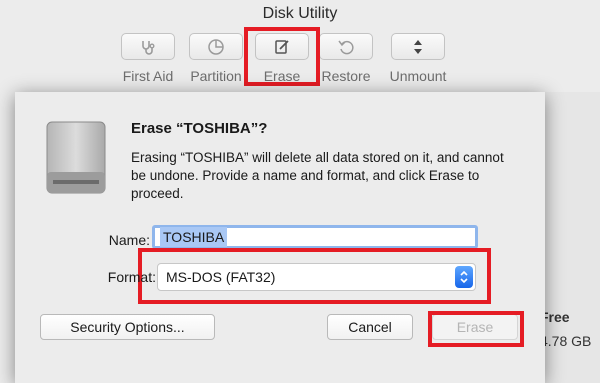  I want to click on restore-button, so click(346, 46).